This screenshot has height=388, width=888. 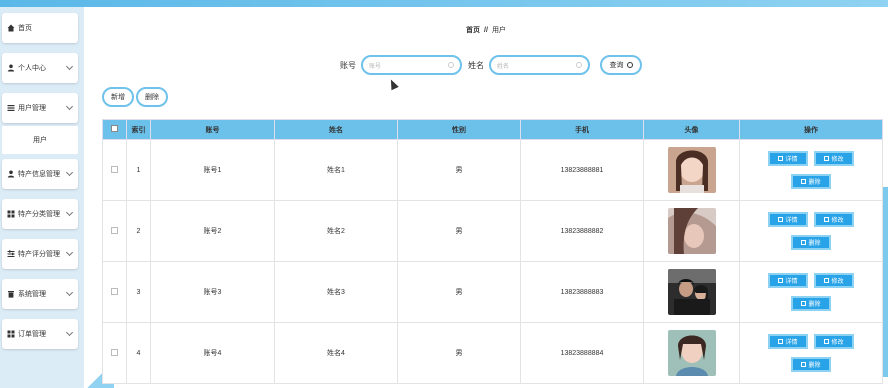 I want to click on sidebar-item-home: 首页, so click(x=40, y=28).